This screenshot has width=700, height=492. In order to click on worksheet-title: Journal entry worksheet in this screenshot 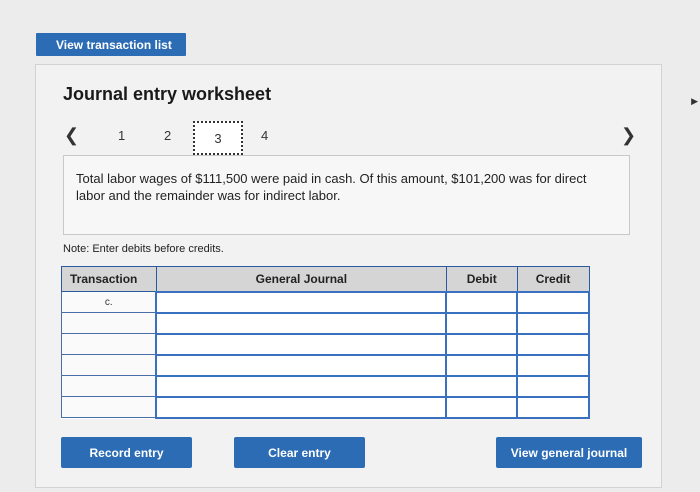, I will do `click(167, 94)`.